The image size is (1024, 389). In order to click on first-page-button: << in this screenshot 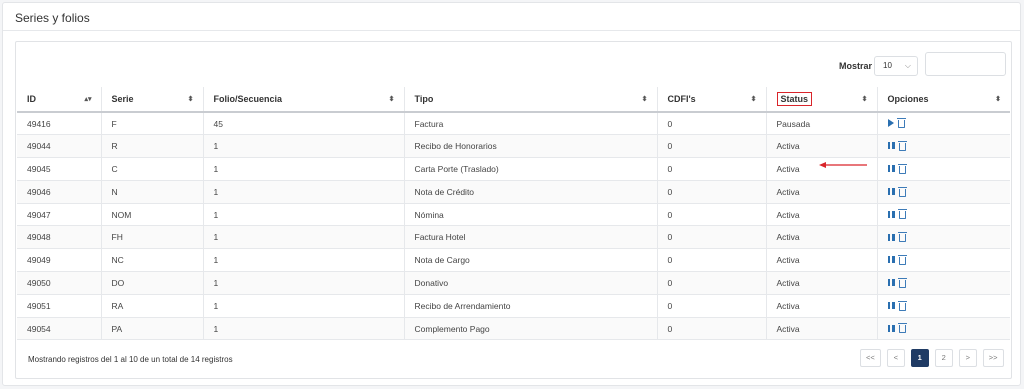, I will do `click(870, 358)`.